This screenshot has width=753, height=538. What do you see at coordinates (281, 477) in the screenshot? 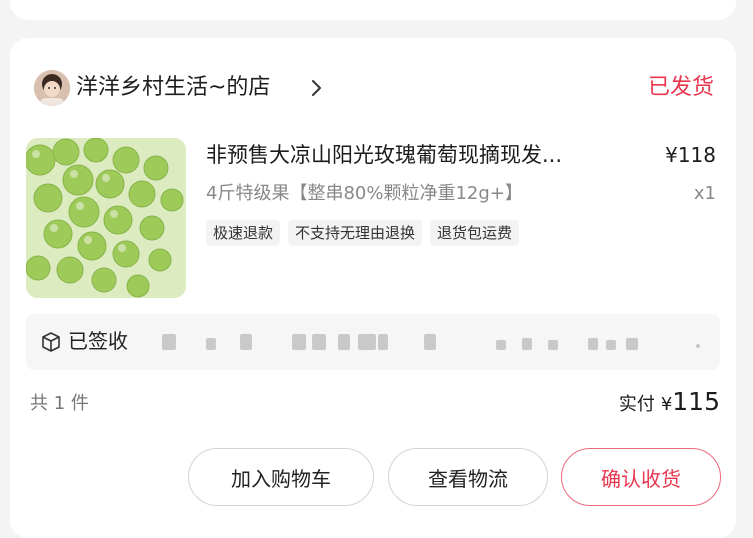
I see `add-to-cart-button: 加入购物车` at bounding box center [281, 477].